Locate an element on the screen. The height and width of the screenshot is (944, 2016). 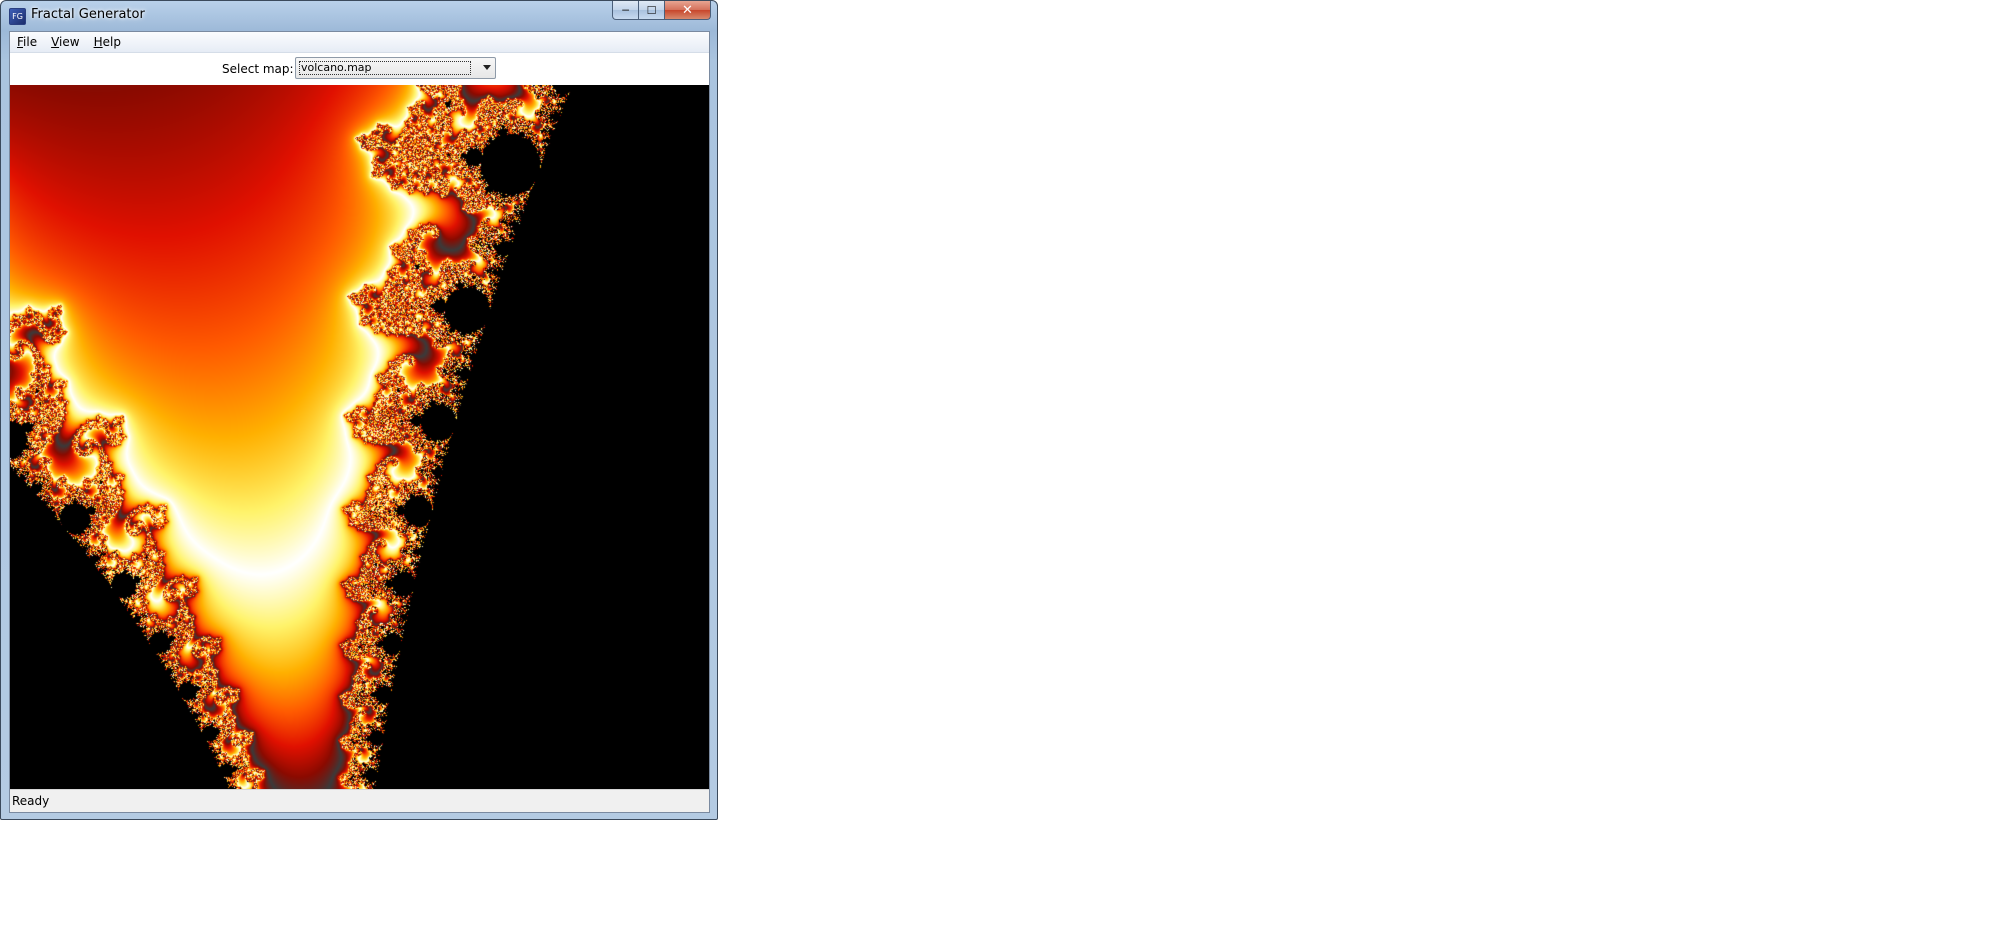
menu-help-mnemonic: H is located at coordinates (98, 42).